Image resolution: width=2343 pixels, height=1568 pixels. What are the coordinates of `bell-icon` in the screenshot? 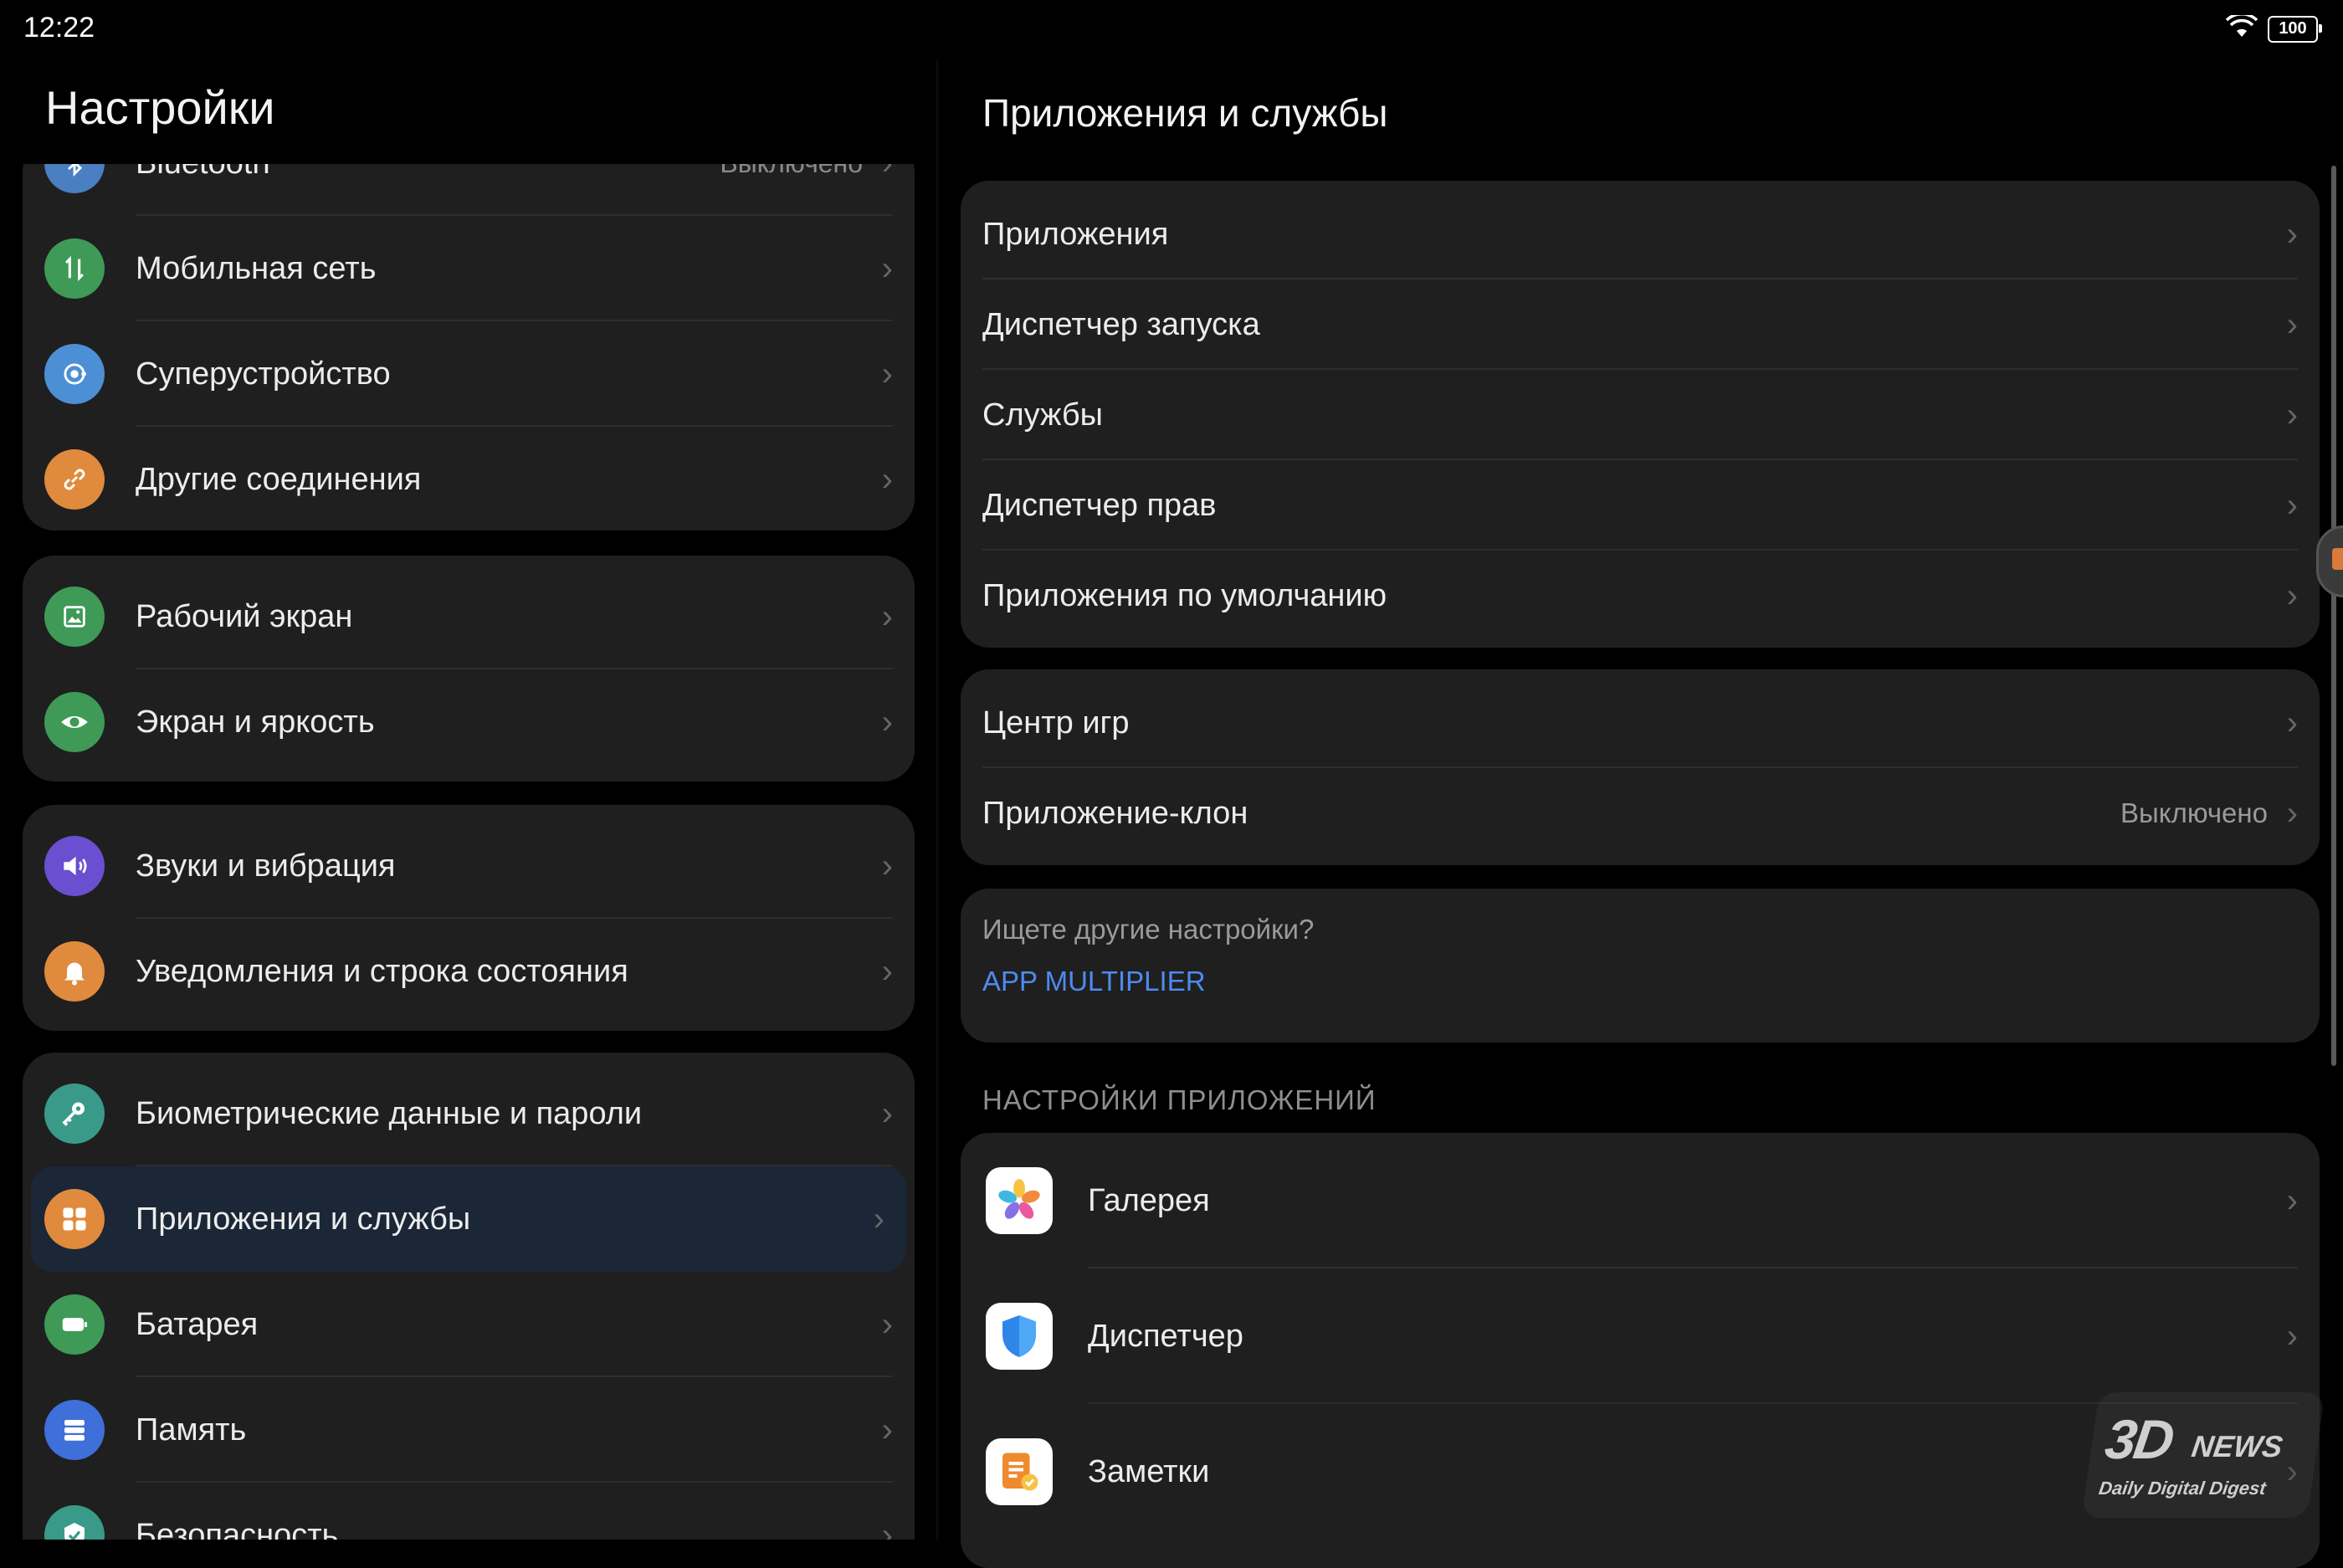 It's located at (74, 971).